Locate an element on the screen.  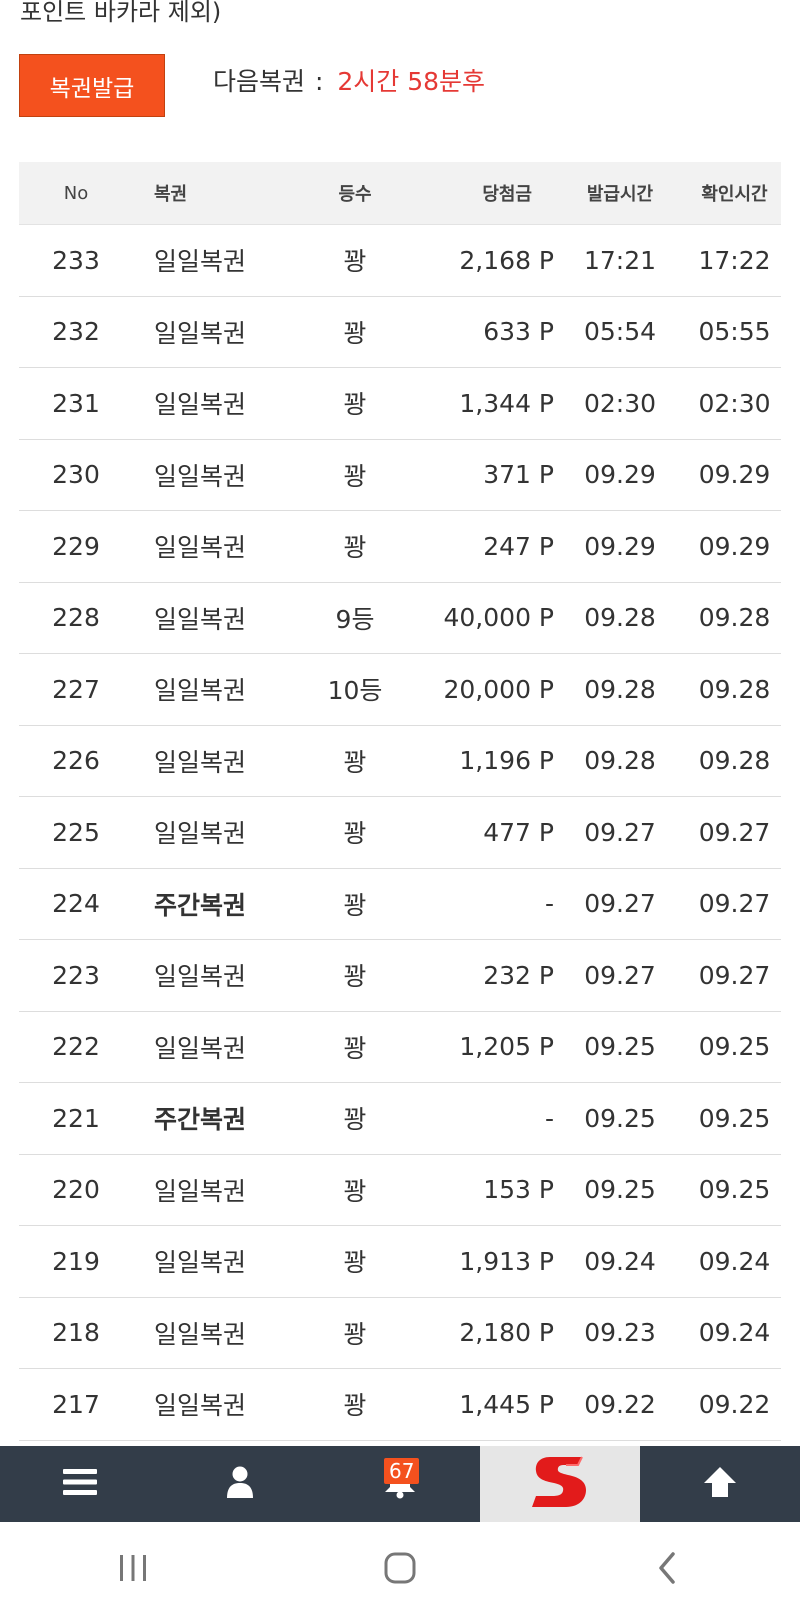
site-logo-button is located at coordinates (560, 1484).